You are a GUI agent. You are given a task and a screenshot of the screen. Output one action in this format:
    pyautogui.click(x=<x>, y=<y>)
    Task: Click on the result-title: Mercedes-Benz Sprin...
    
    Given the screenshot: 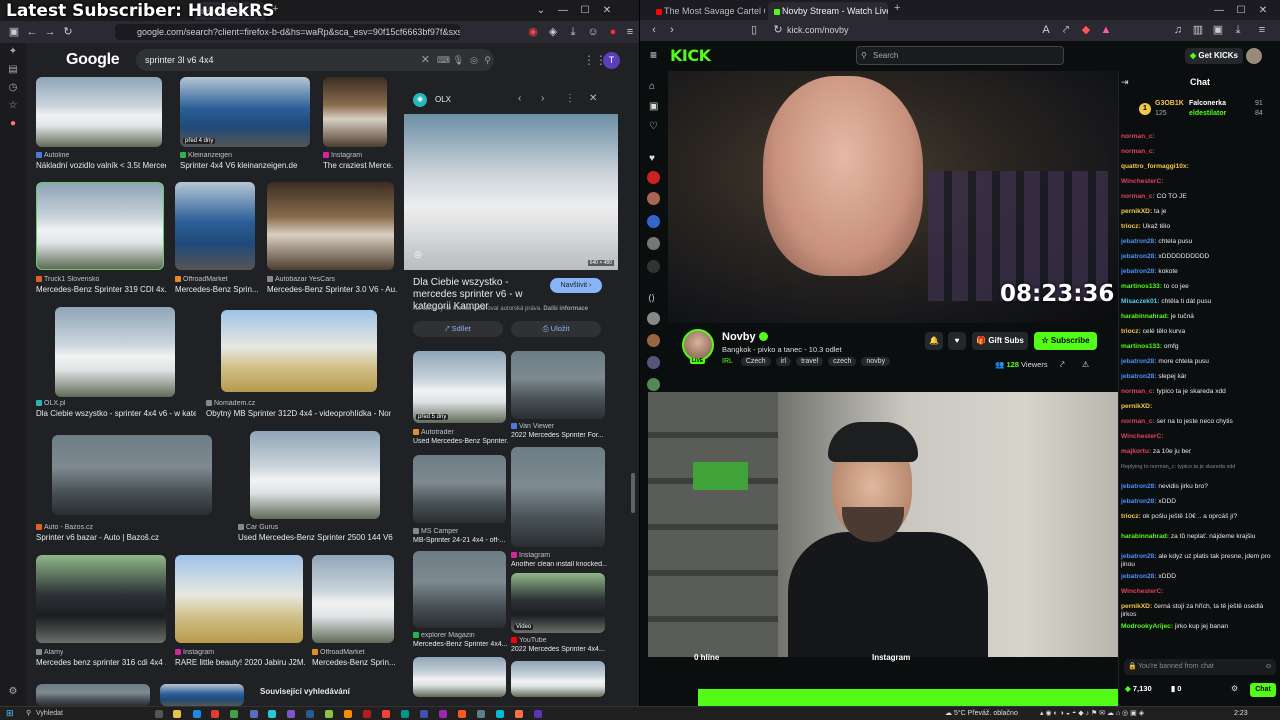 What is the action you would take?
    pyautogui.click(x=354, y=662)
    